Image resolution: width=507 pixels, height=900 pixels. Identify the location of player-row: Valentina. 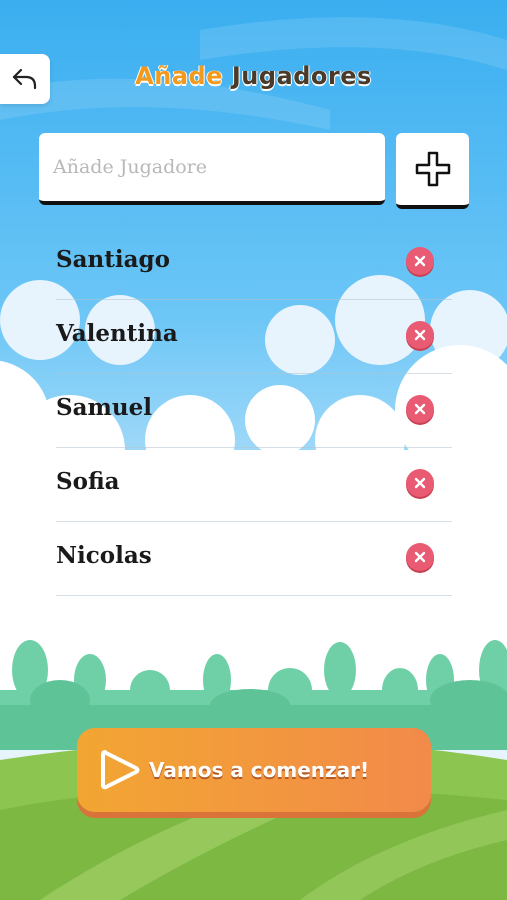
(254, 337).